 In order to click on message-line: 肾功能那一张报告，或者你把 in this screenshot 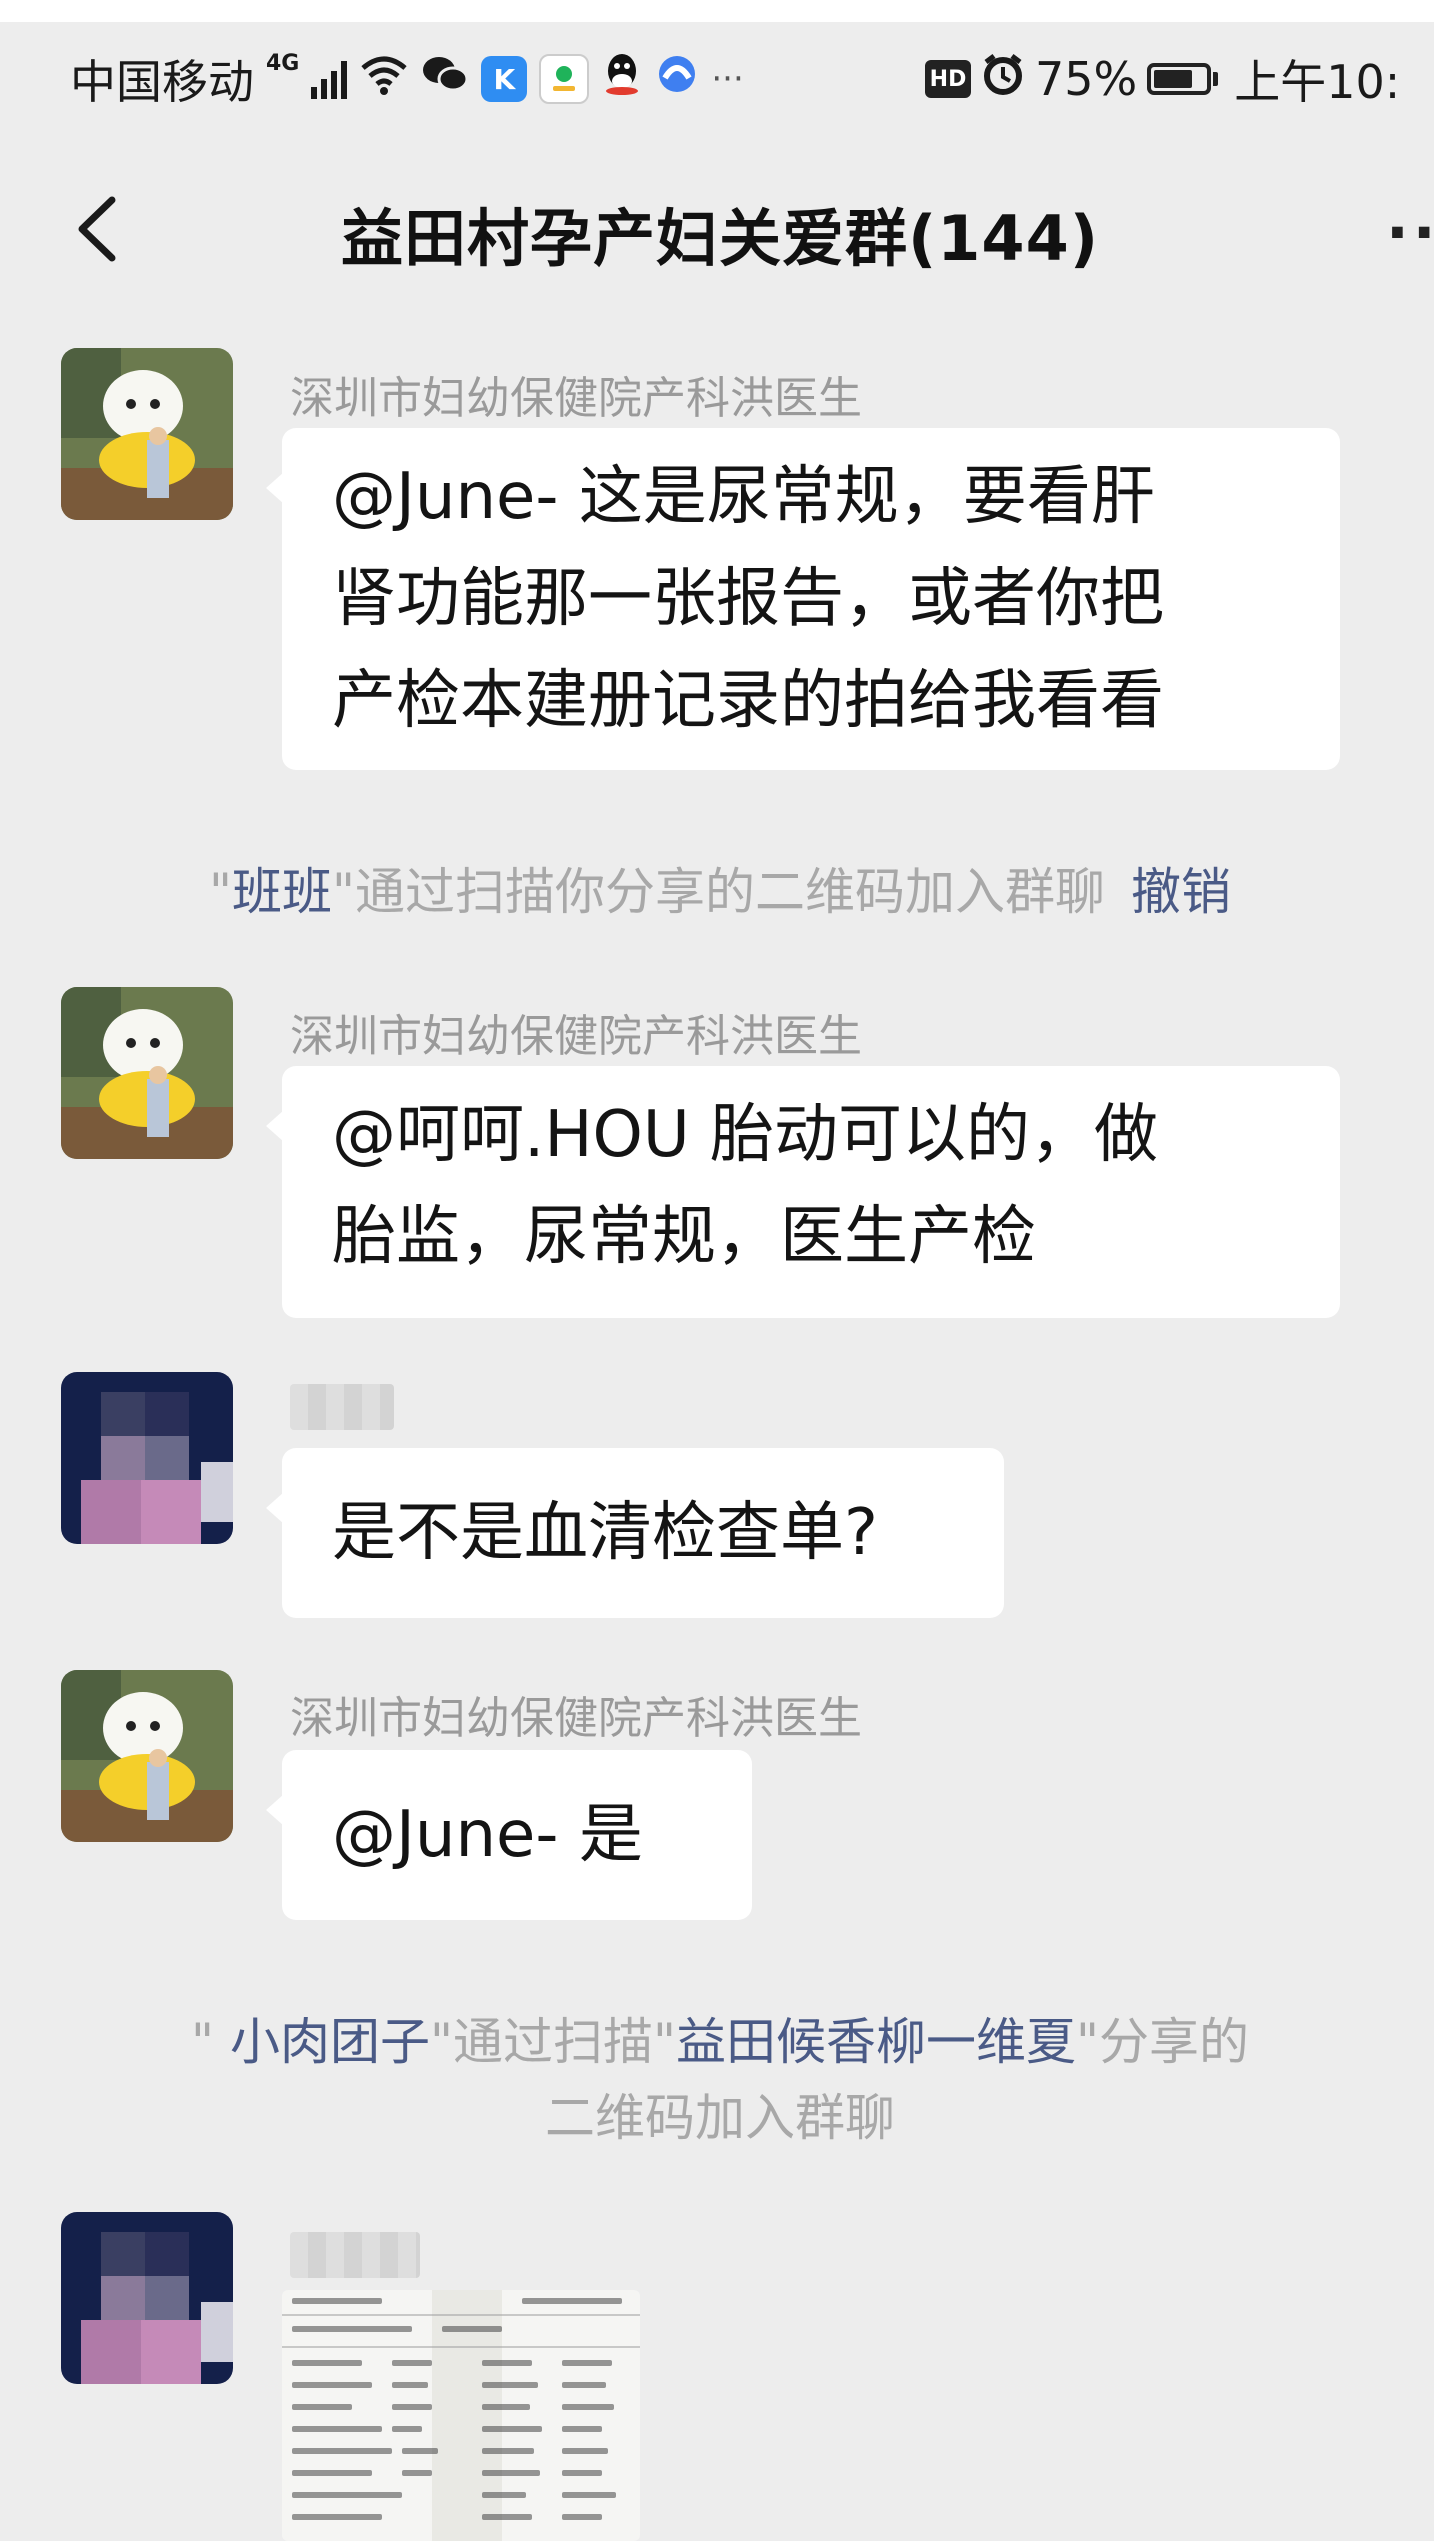, I will do `click(748, 599)`.